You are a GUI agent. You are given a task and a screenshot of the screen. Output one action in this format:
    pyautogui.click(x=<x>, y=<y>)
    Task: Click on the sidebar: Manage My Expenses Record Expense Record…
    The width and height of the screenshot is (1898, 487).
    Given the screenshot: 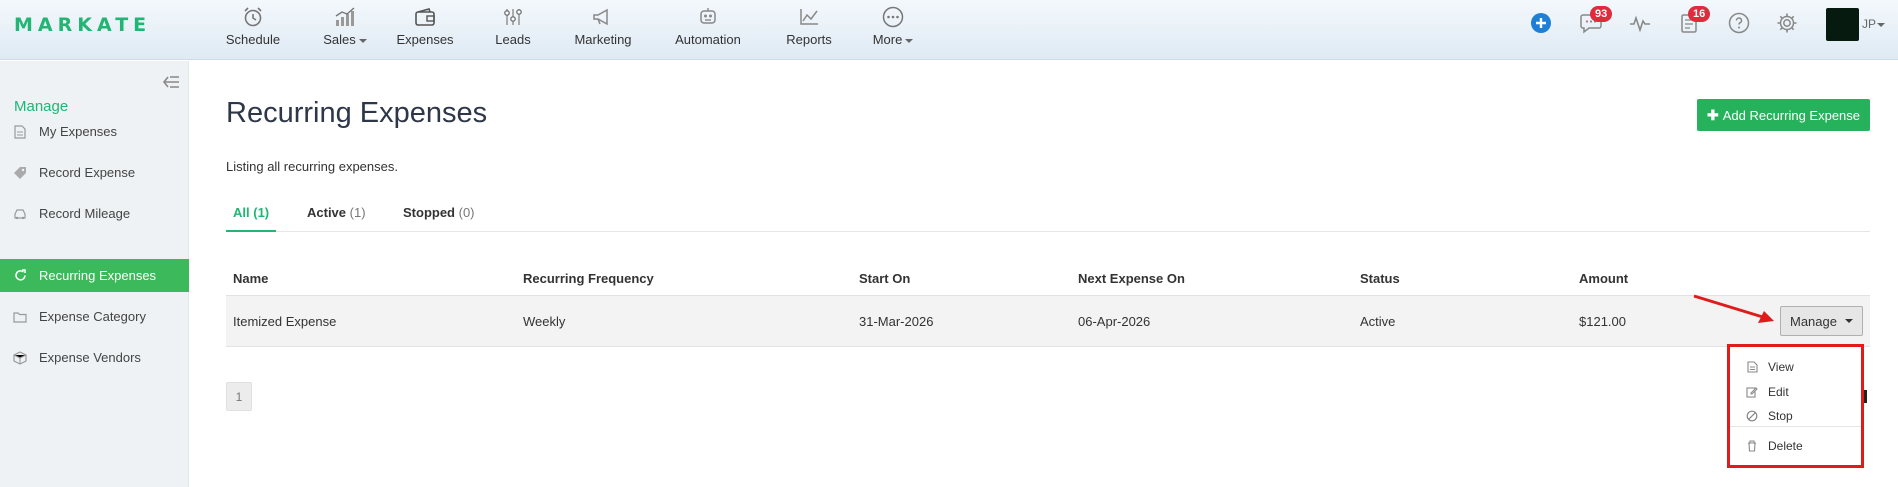 What is the action you would take?
    pyautogui.click(x=94, y=274)
    